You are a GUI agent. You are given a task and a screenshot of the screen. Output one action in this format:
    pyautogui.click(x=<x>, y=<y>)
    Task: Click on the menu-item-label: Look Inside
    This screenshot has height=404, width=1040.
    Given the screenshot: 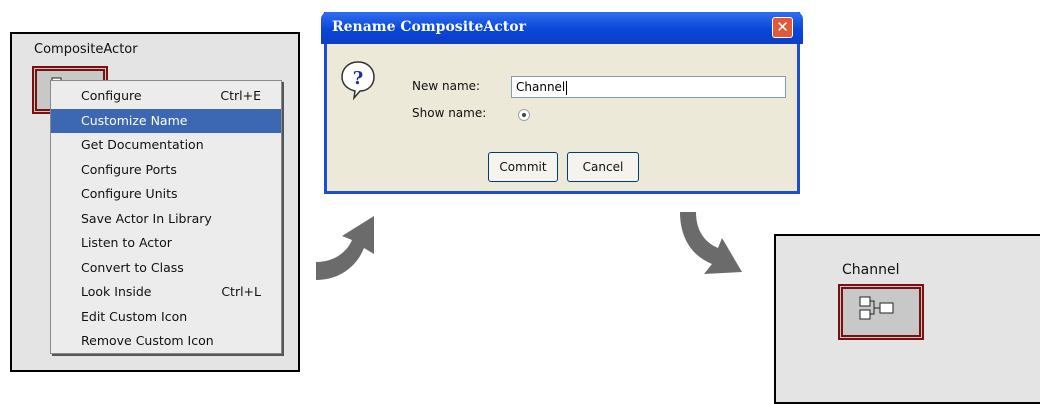 What is the action you would take?
    pyautogui.click(x=116, y=291)
    